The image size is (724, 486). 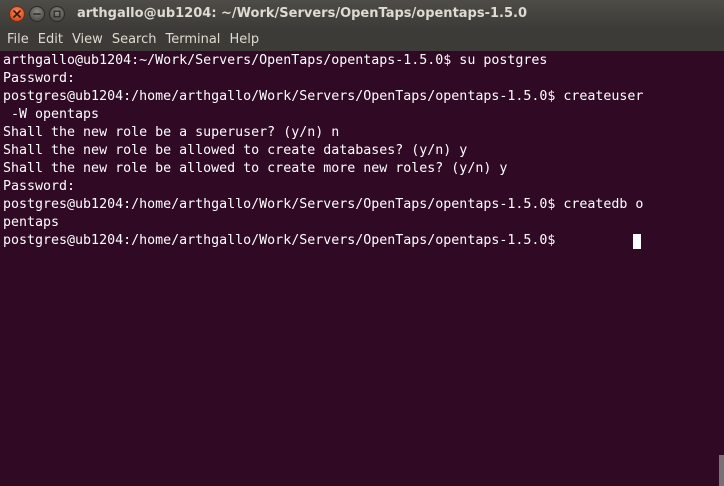 What do you see at coordinates (362, 40) in the screenshot?
I see `menu-bar: File Edit View Search Terminal Help` at bounding box center [362, 40].